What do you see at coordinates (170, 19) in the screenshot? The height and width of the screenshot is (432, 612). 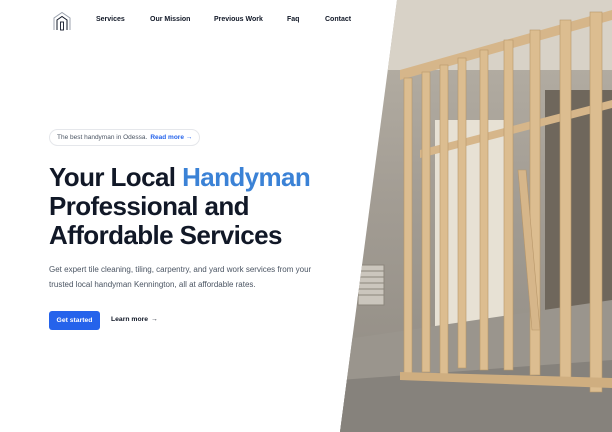 I see `nav-item-our-mission: Our Mission` at bounding box center [170, 19].